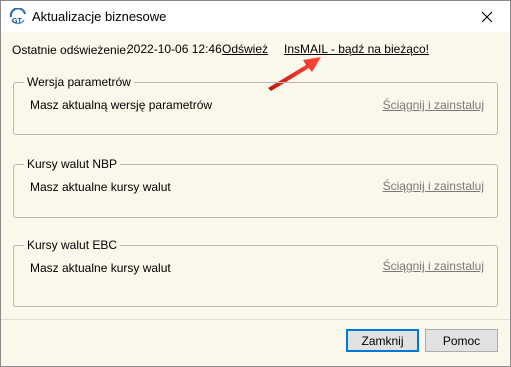 This screenshot has width=511, height=367. I want to click on group-legend: Kursy walut EBC, so click(72, 245).